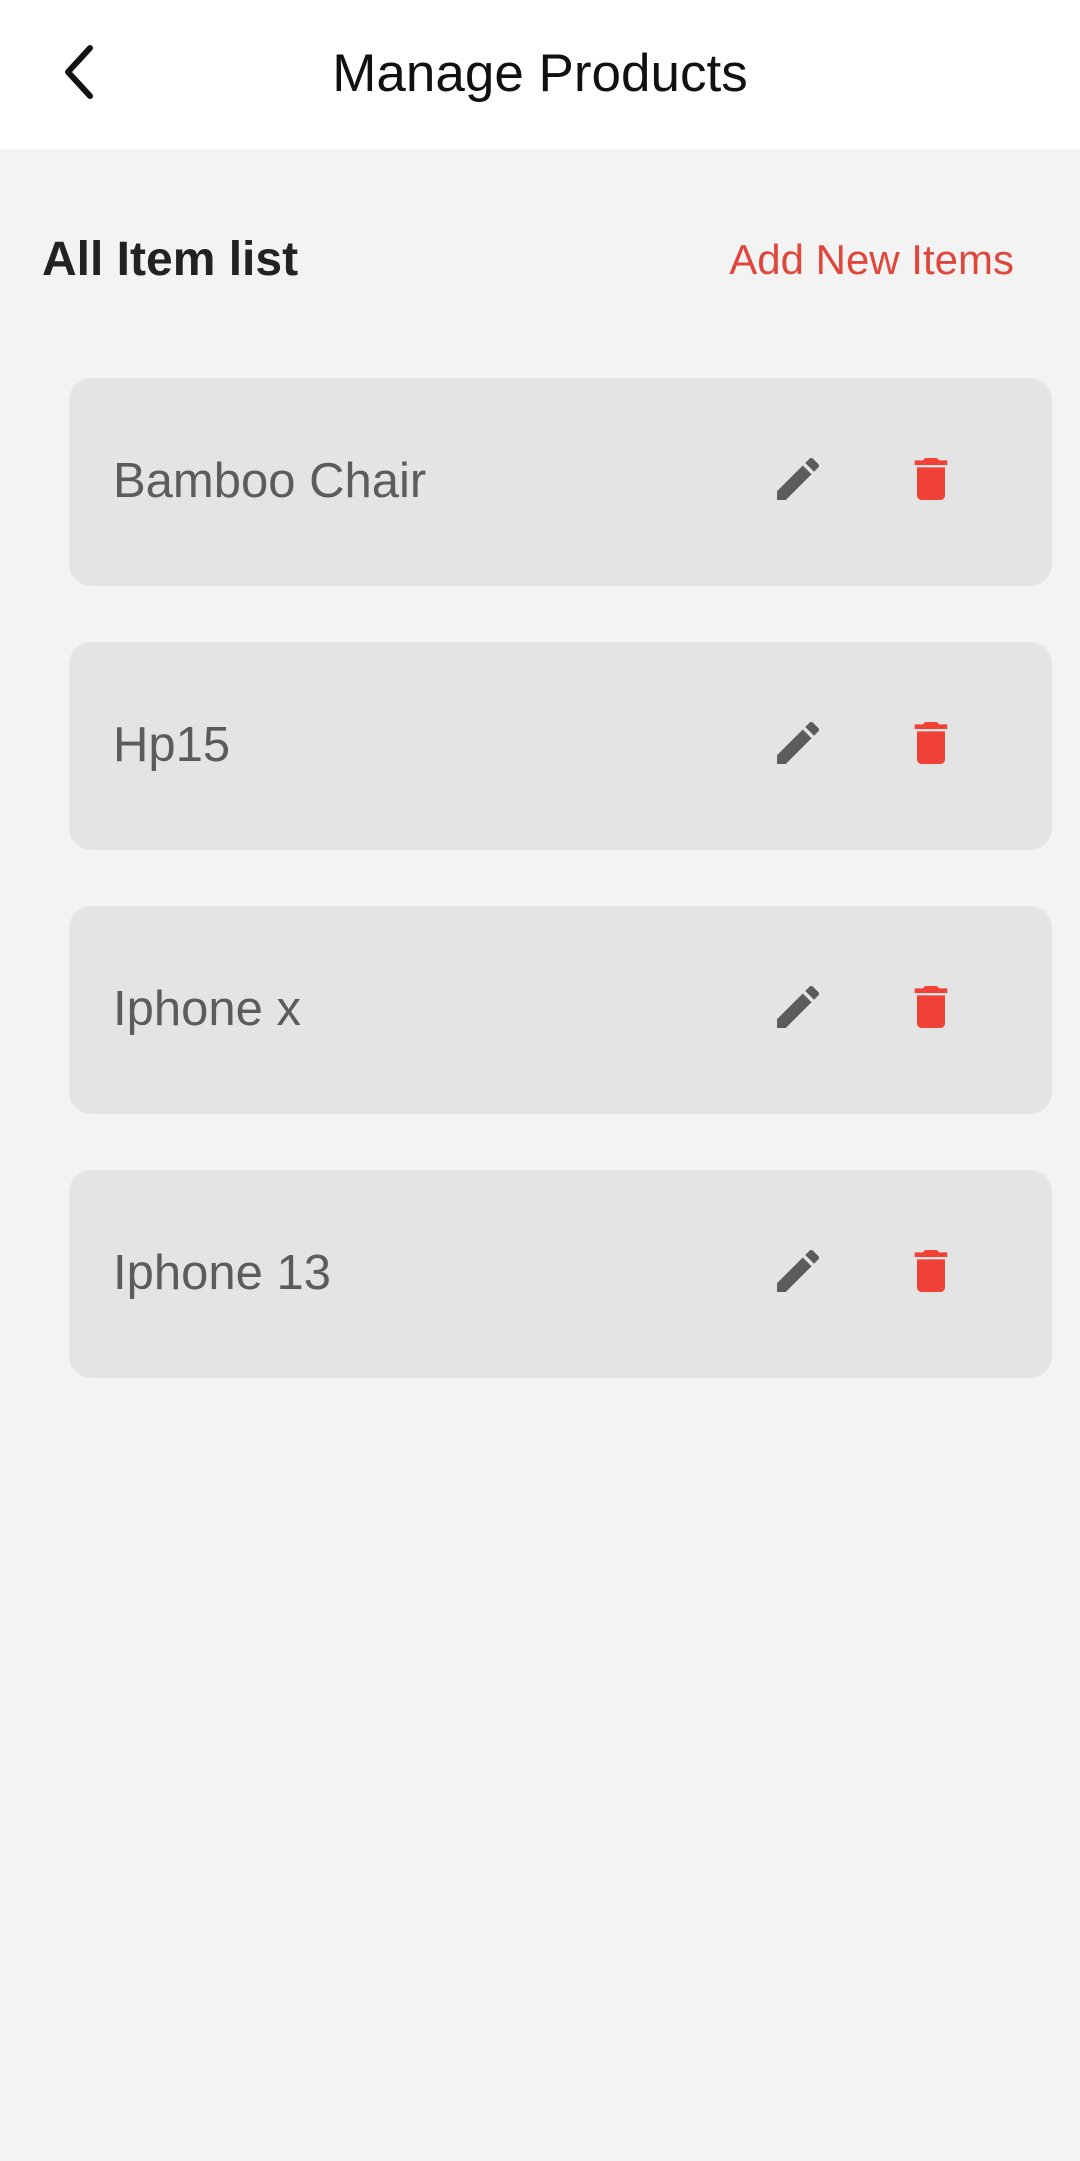 The image size is (1080, 2161). I want to click on item-name: Hp15, so click(172, 745).